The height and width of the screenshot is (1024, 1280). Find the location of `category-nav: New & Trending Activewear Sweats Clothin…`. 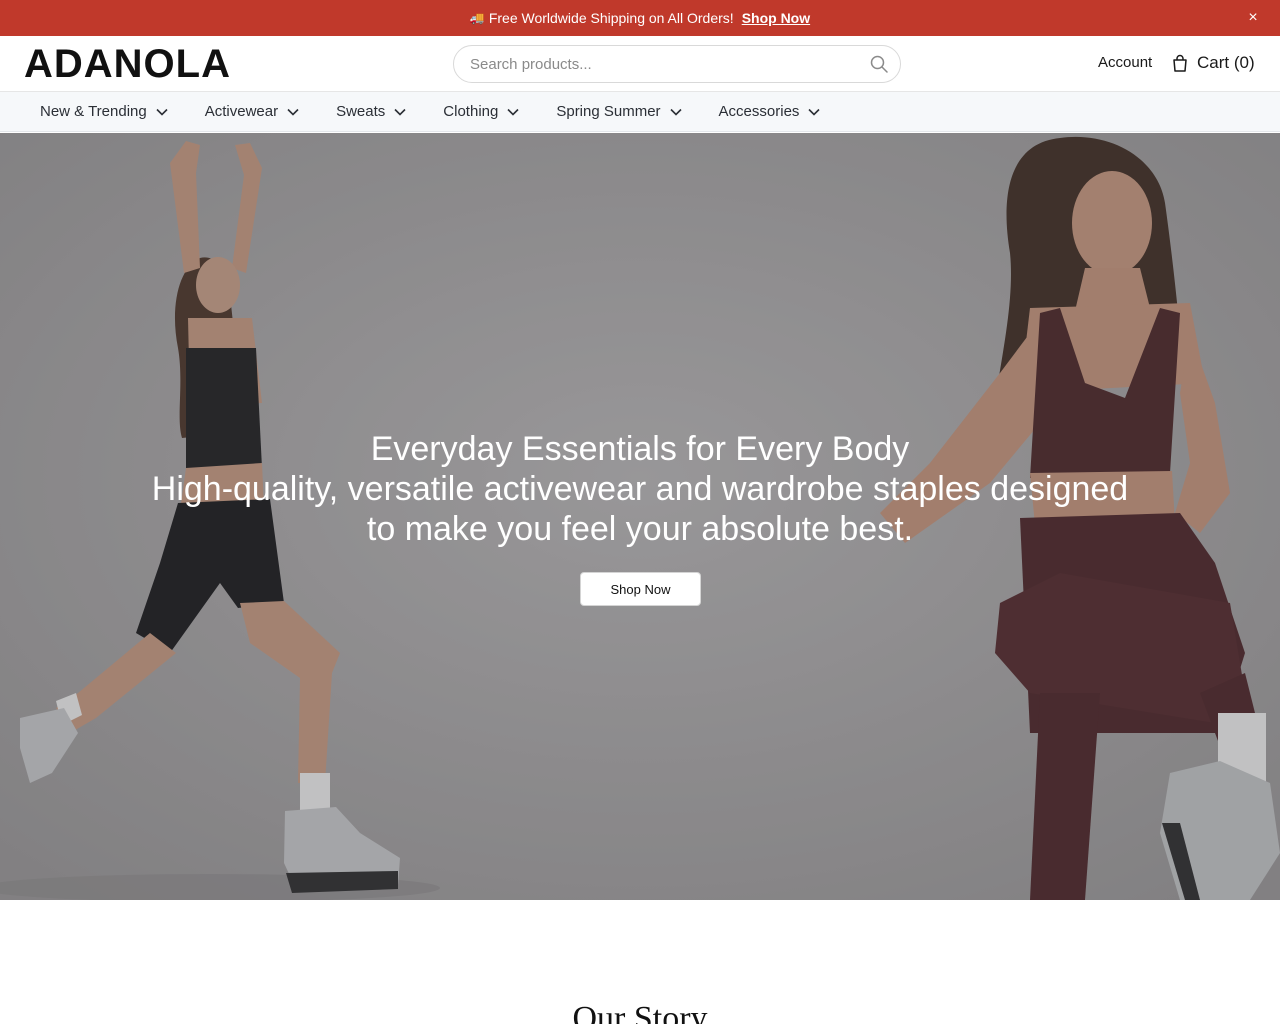

category-nav: New & Trending Activewear Sweats Clothin… is located at coordinates (640, 112).